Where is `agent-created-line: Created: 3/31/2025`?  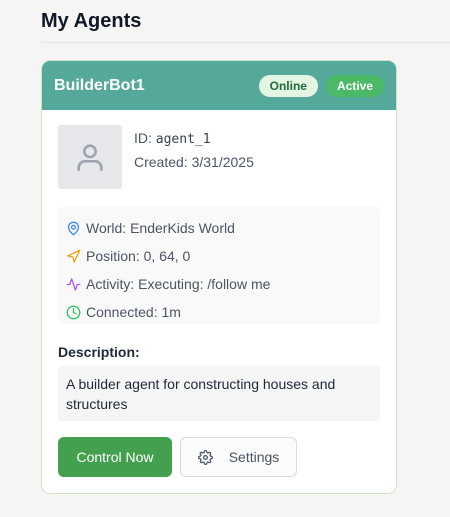 agent-created-line: Created: 3/31/2025 is located at coordinates (194, 165).